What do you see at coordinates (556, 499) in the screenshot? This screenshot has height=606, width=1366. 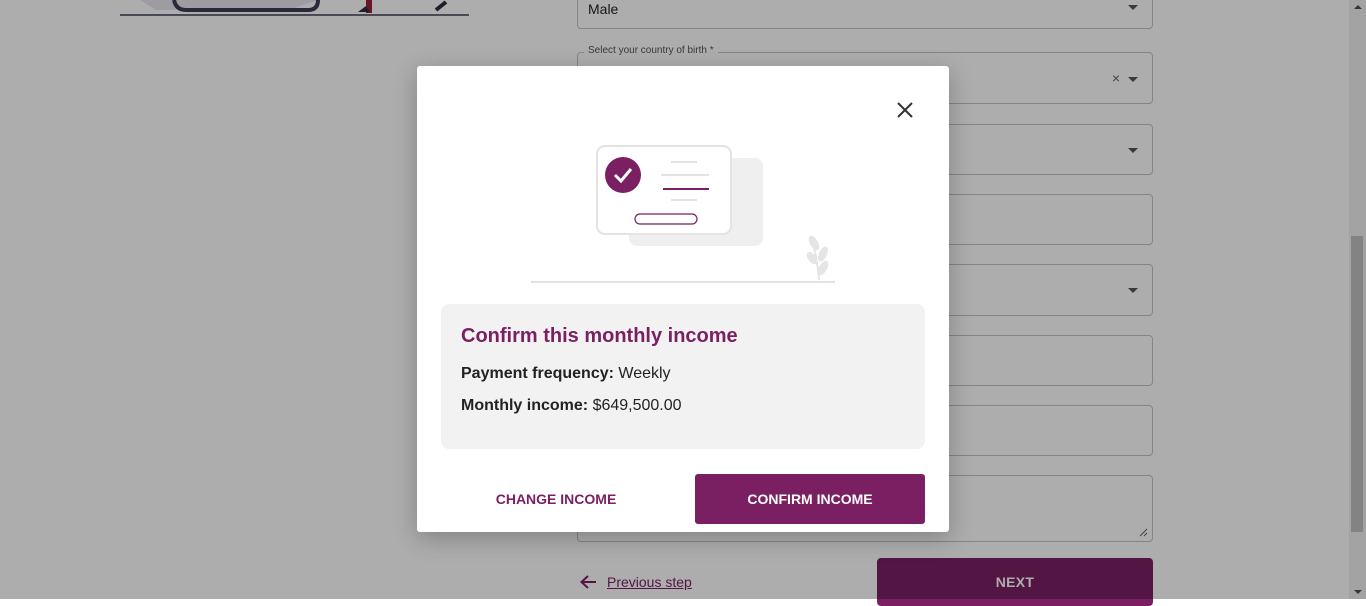 I see `change-income-button: CHANGE INCOME` at bounding box center [556, 499].